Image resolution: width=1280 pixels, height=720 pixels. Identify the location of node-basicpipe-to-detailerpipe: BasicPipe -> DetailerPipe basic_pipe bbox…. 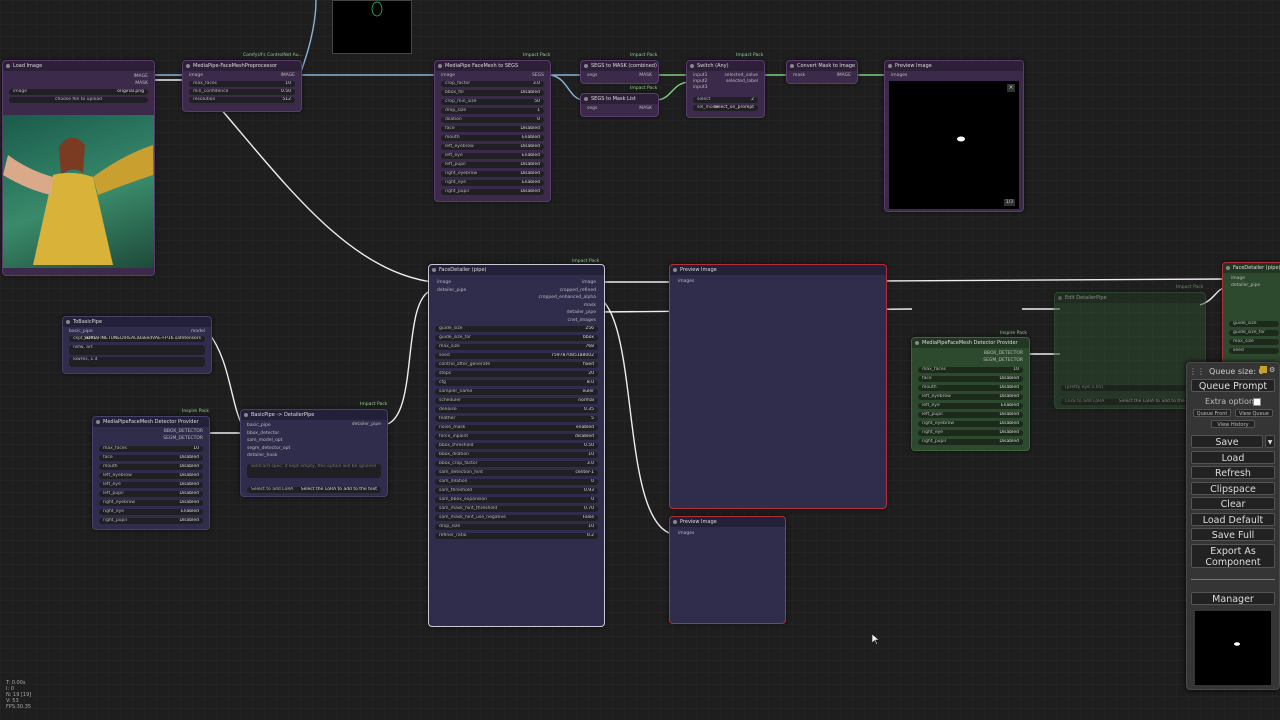
(314, 453).